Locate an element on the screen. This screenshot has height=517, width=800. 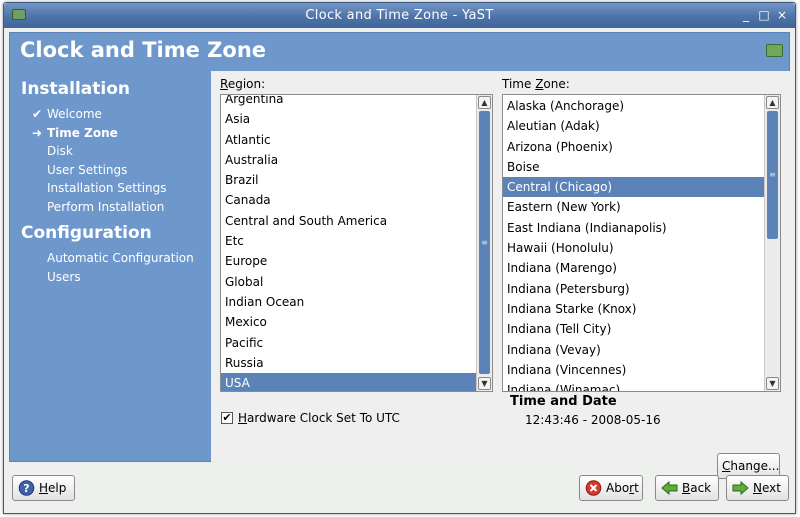
list-item: USA is located at coordinates (348, 382).